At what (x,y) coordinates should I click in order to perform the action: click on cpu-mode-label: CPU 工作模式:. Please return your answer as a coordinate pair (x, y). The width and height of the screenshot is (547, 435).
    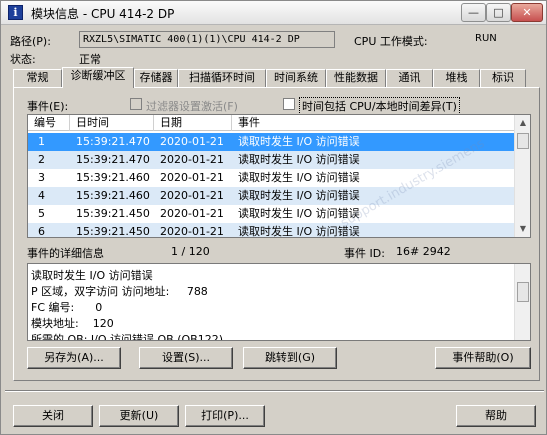
    Looking at the image, I should click on (391, 41).